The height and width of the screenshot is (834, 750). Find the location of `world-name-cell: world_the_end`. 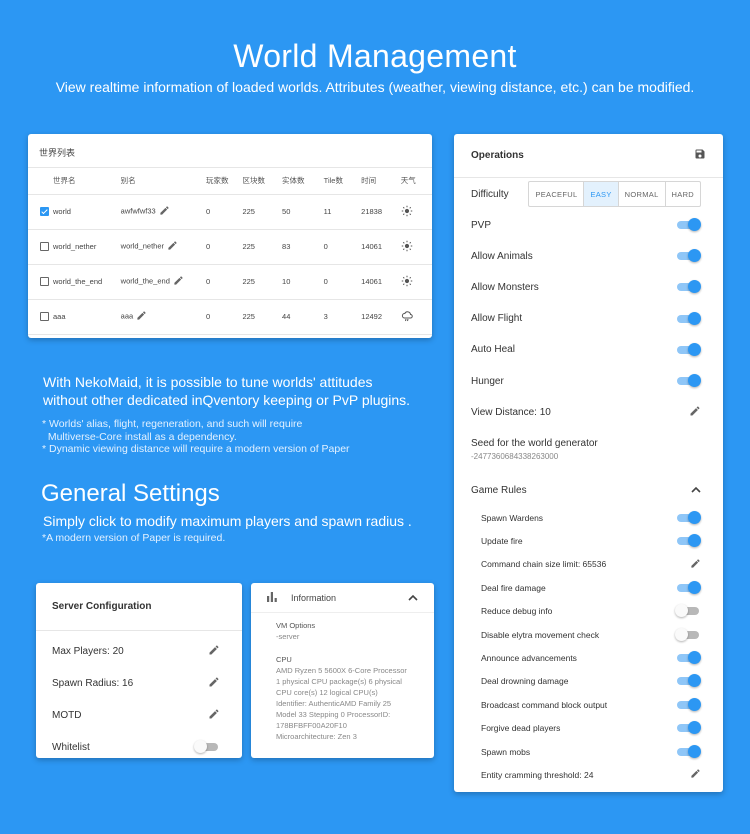

world-name-cell: world_the_end is located at coordinates (86, 282).